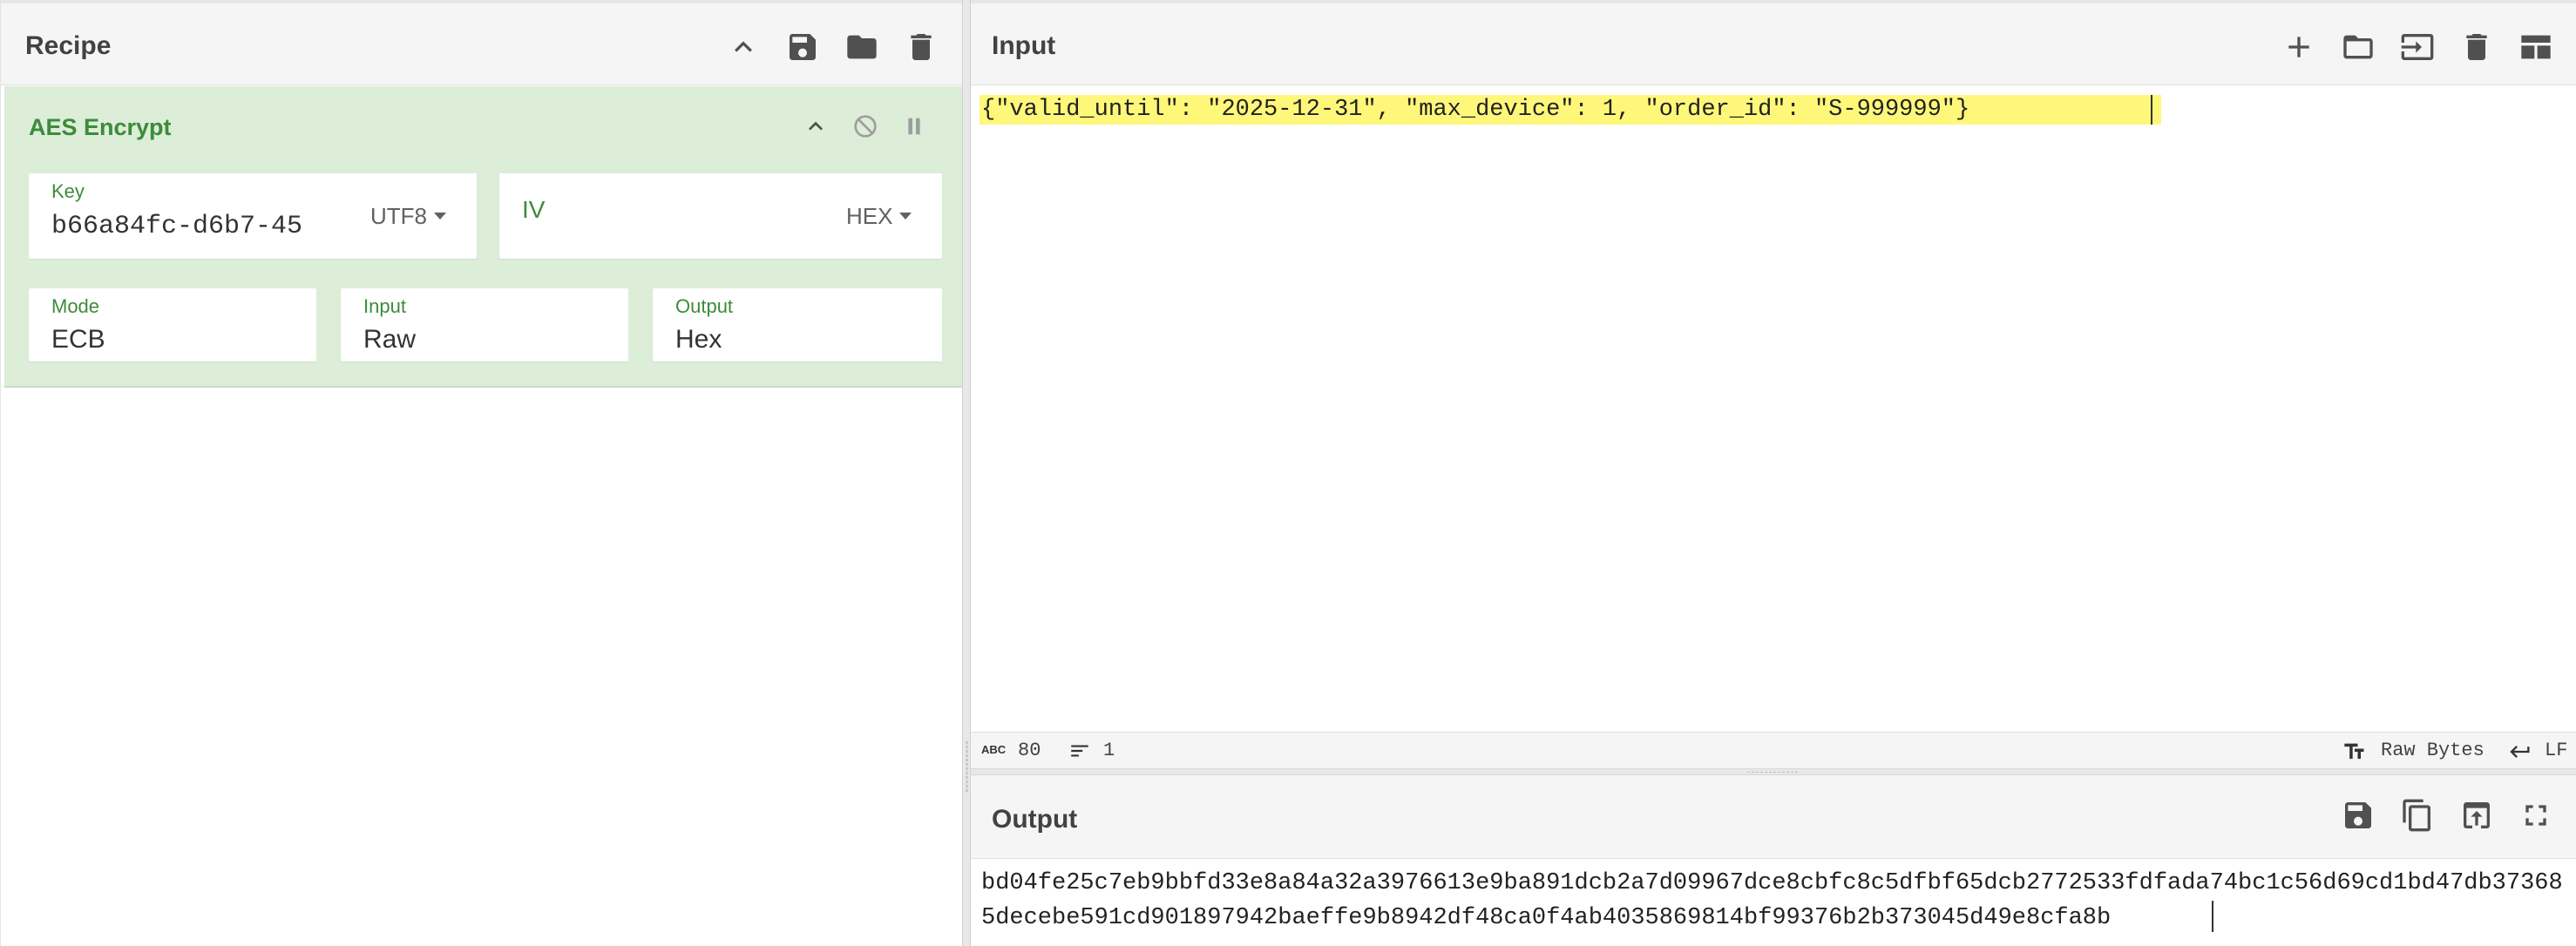 The image size is (2576, 946). Describe the element at coordinates (1774, 750) in the screenshot. I see `input-status-bar: ABC 80 1 Raw Bytes LF` at that location.